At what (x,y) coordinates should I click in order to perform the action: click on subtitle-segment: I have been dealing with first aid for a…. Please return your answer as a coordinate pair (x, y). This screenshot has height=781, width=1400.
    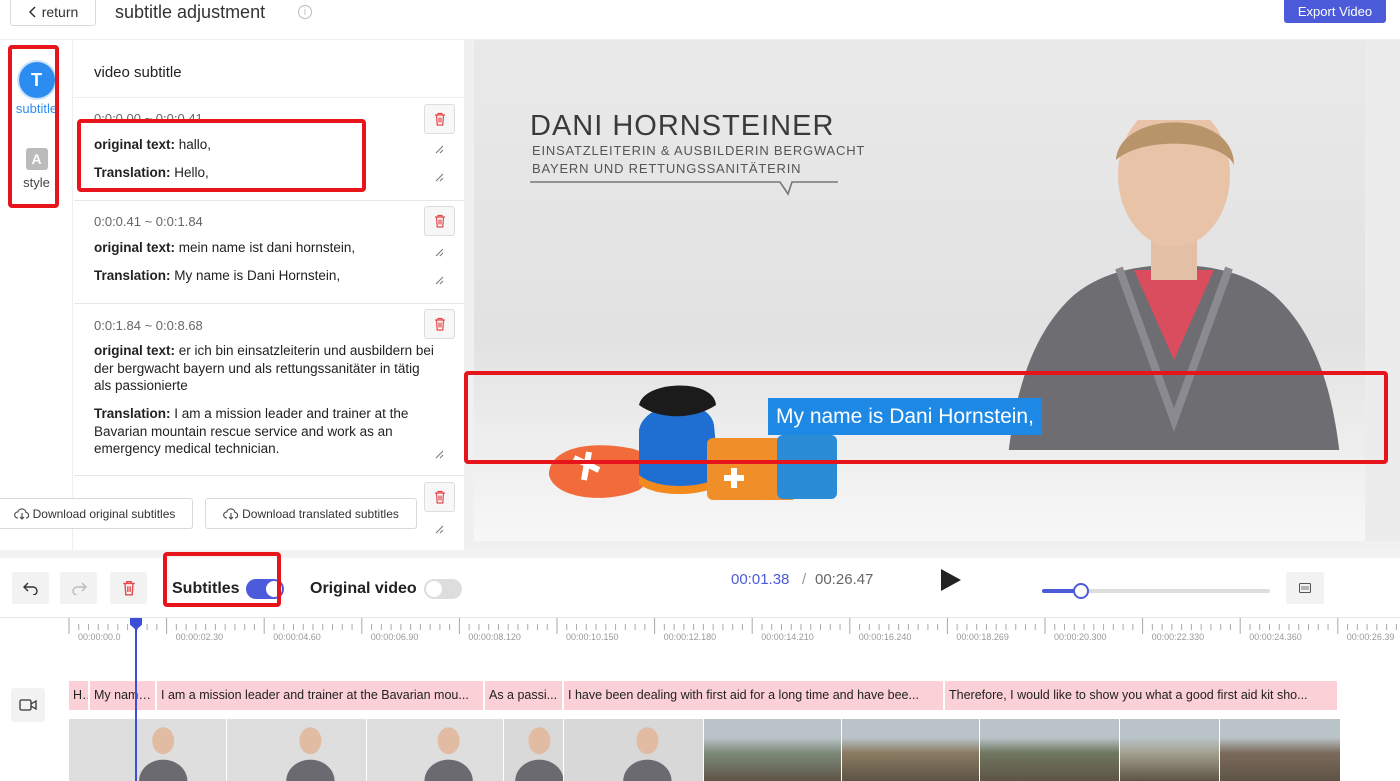
    Looking at the image, I should click on (754, 695).